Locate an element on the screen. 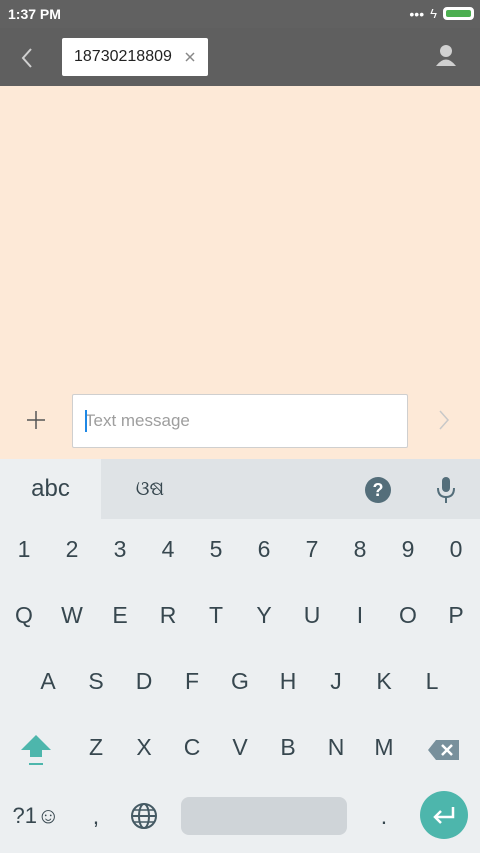 This screenshot has height=853, width=480. plus-icon is located at coordinates (36, 420).